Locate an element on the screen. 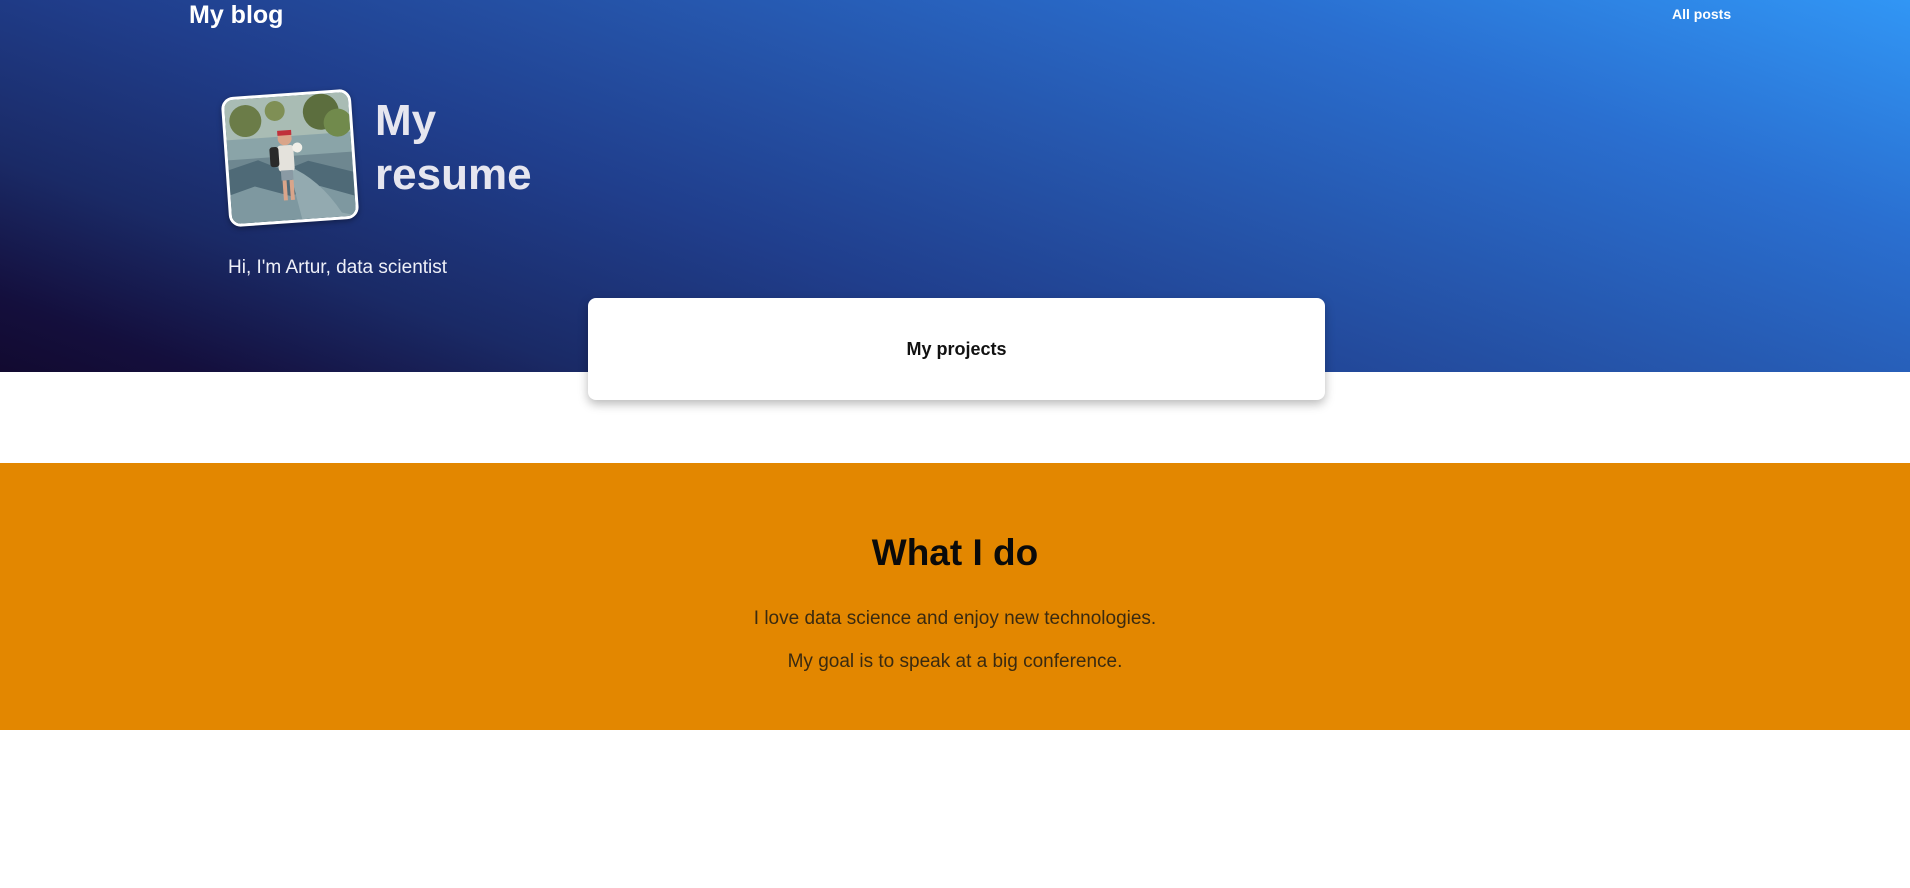 The image size is (1910, 888). what-i-do-heading: What I do is located at coordinates (955, 552).